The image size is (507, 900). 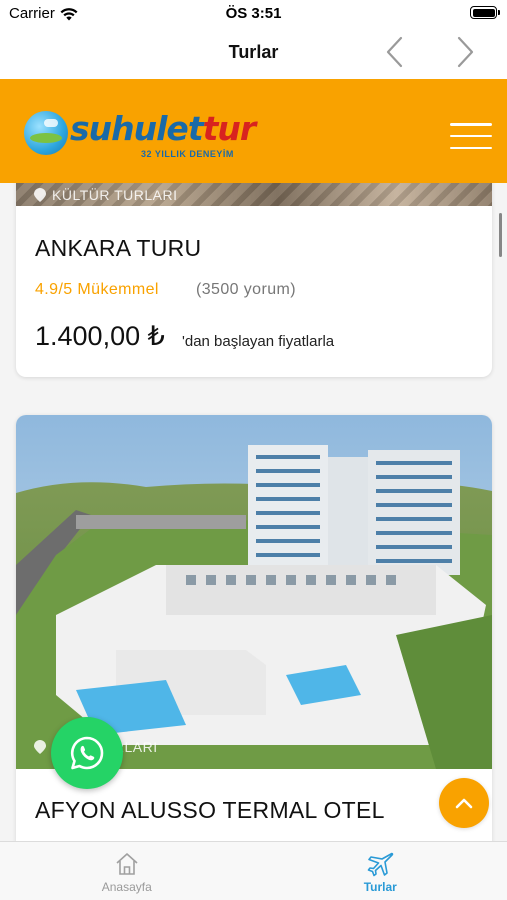 I want to click on site-header: suhulettur 32 YILLIK DENEYİM, so click(x=253, y=131).